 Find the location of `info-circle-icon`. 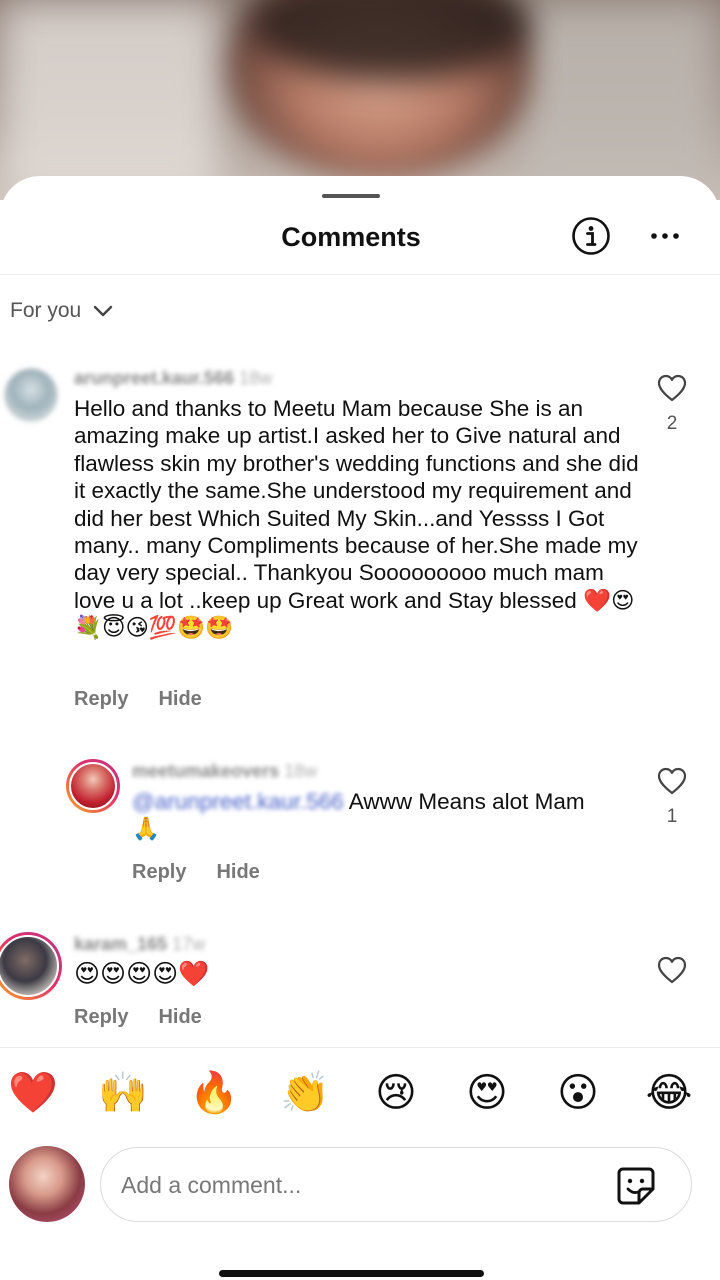

info-circle-icon is located at coordinates (591, 236).